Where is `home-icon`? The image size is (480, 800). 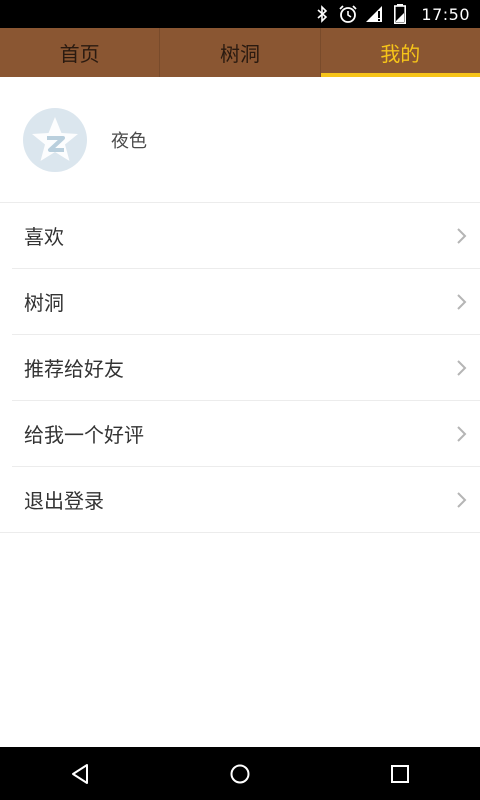
home-icon is located at coordinates (240, 773).